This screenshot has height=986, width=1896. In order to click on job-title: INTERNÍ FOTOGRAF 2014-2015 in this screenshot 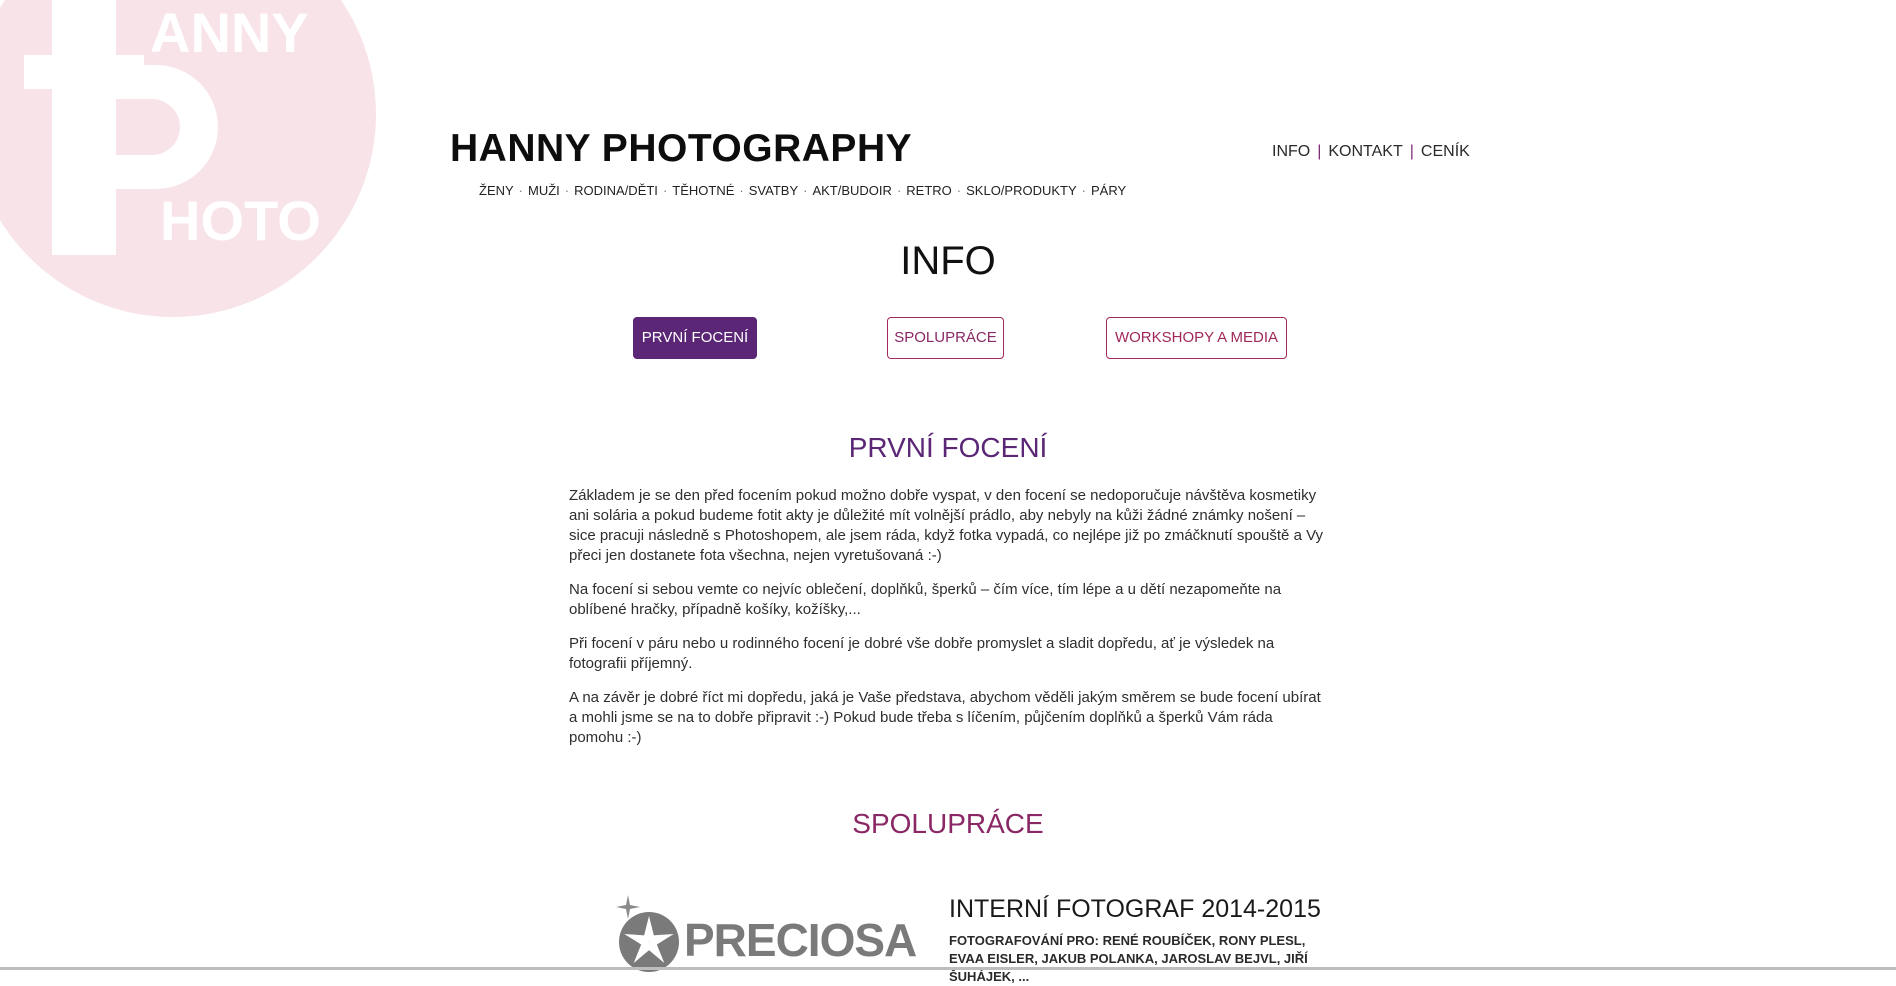, I will do `click(1135, 909)`.